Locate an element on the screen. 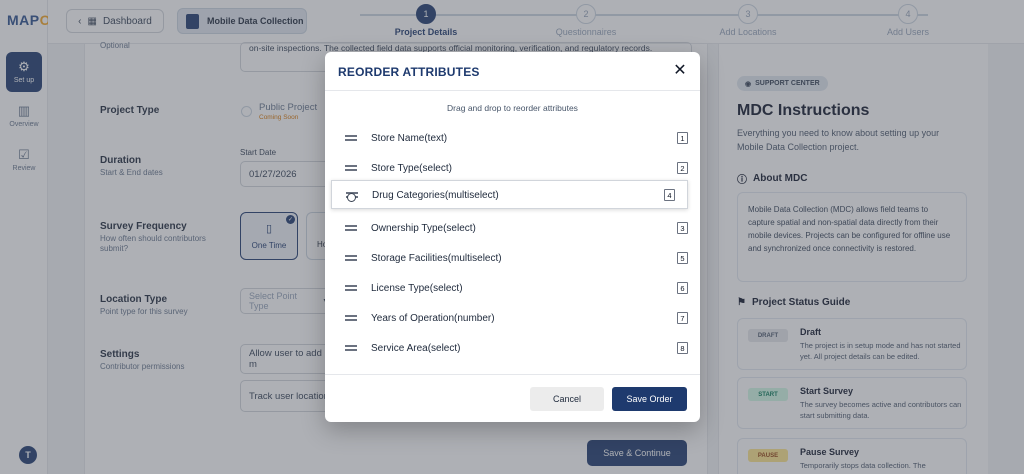  attribute-row: Service Area(select) 8 is located at coordinates (513, 349).